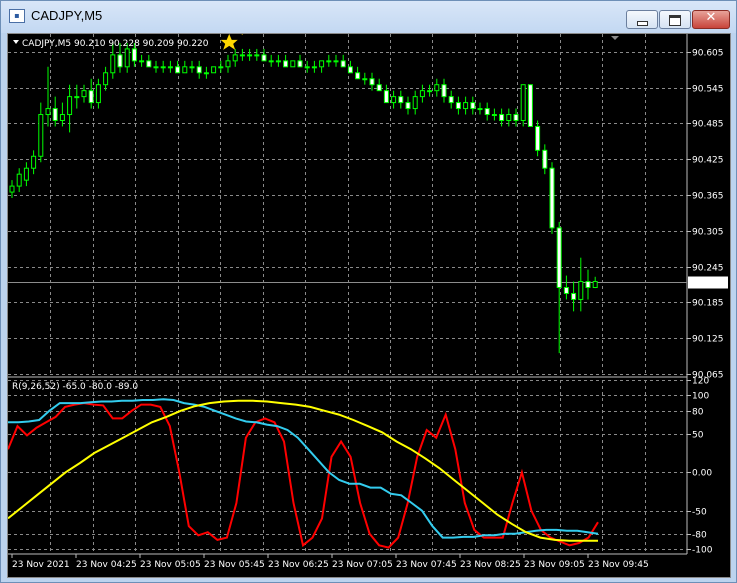 This screenshot has width=737, height=583. I want to click on indicator-header: R(9,26,52) -65.0 -80.0 -89.0, so click(75, 387).